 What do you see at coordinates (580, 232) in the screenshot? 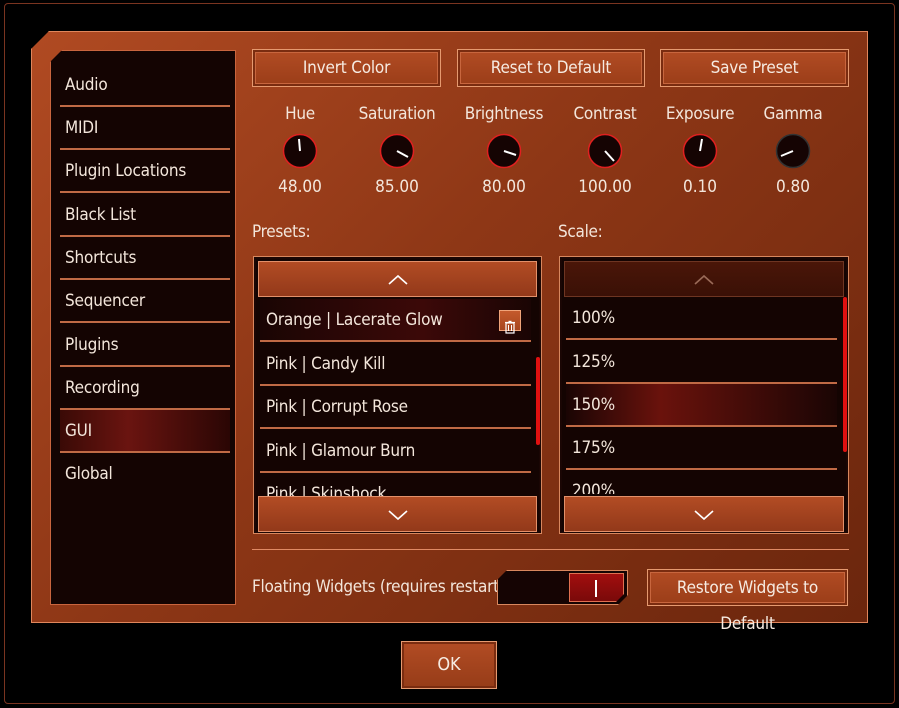
I see `scale-label: Scale:` at bounding box center [580, 232].